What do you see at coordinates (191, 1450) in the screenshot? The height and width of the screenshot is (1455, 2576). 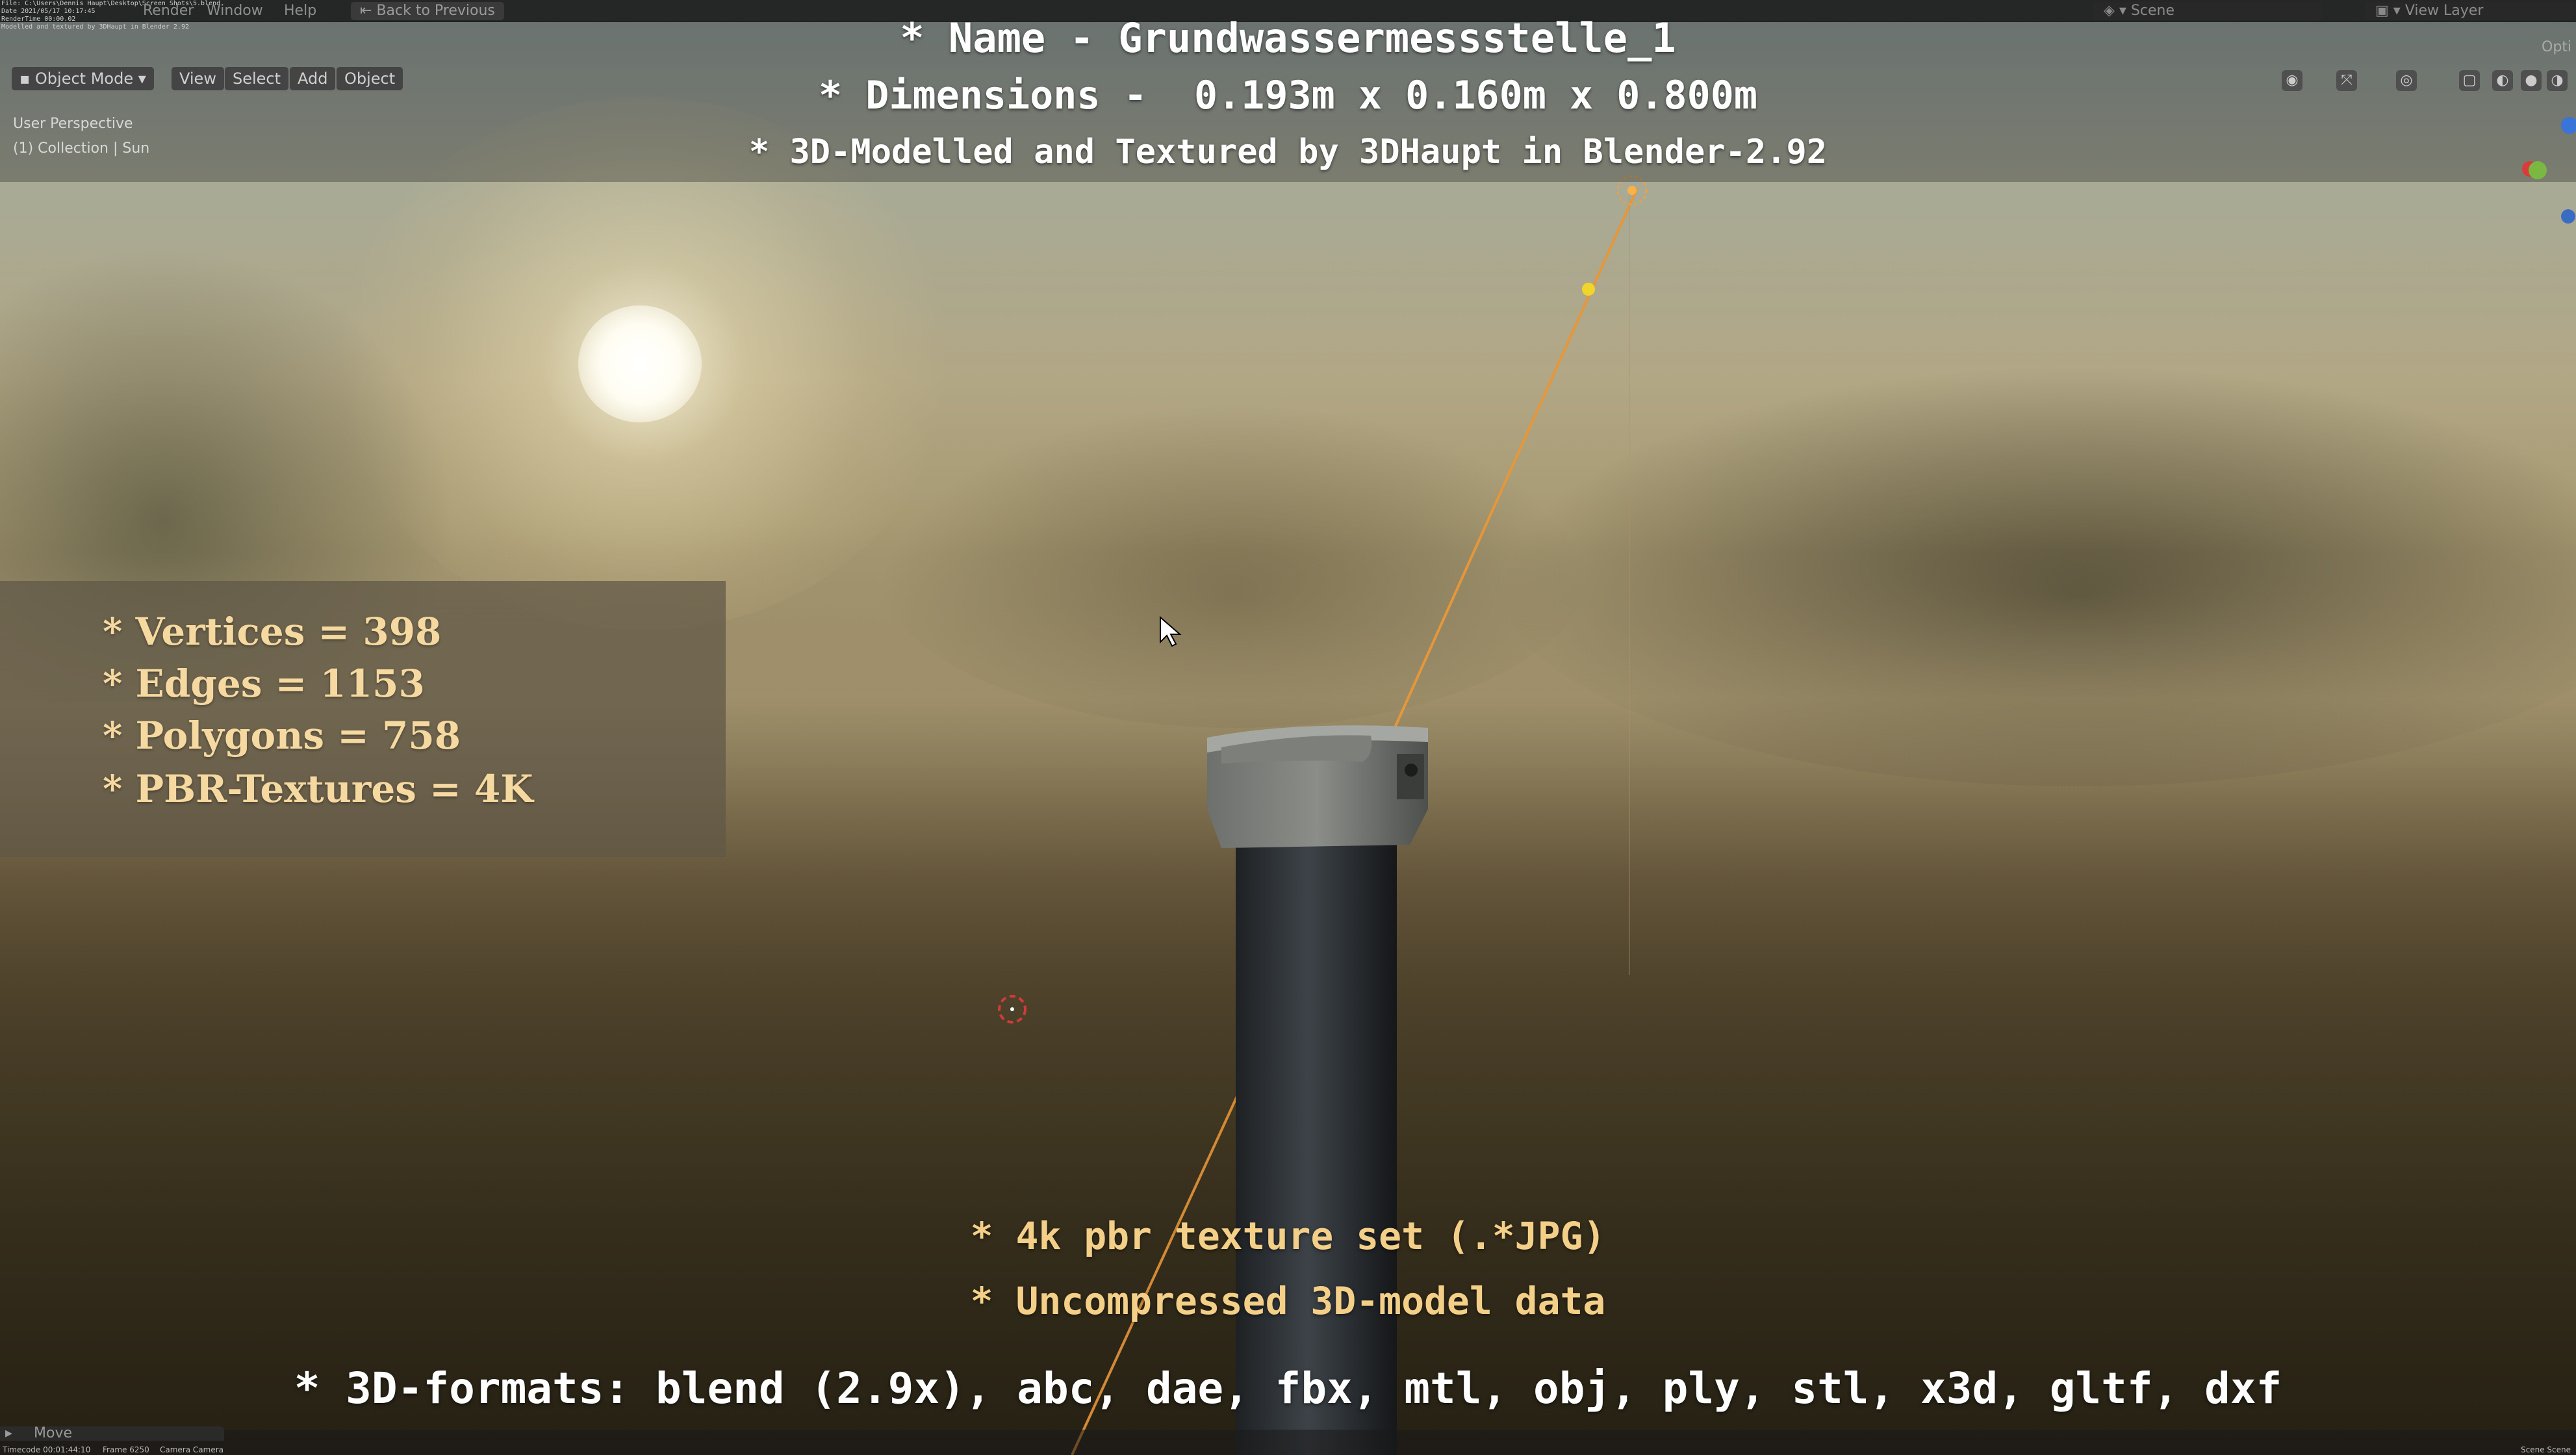 I see `camera-label: Camera Camera` at bounding box center [191, 1450].